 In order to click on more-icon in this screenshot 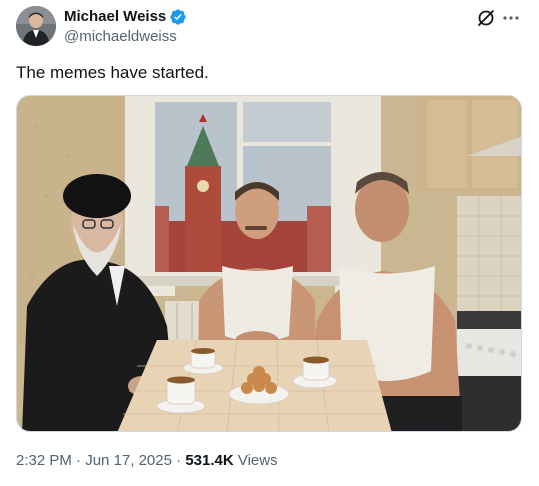, I will do `click(511, 18)`.